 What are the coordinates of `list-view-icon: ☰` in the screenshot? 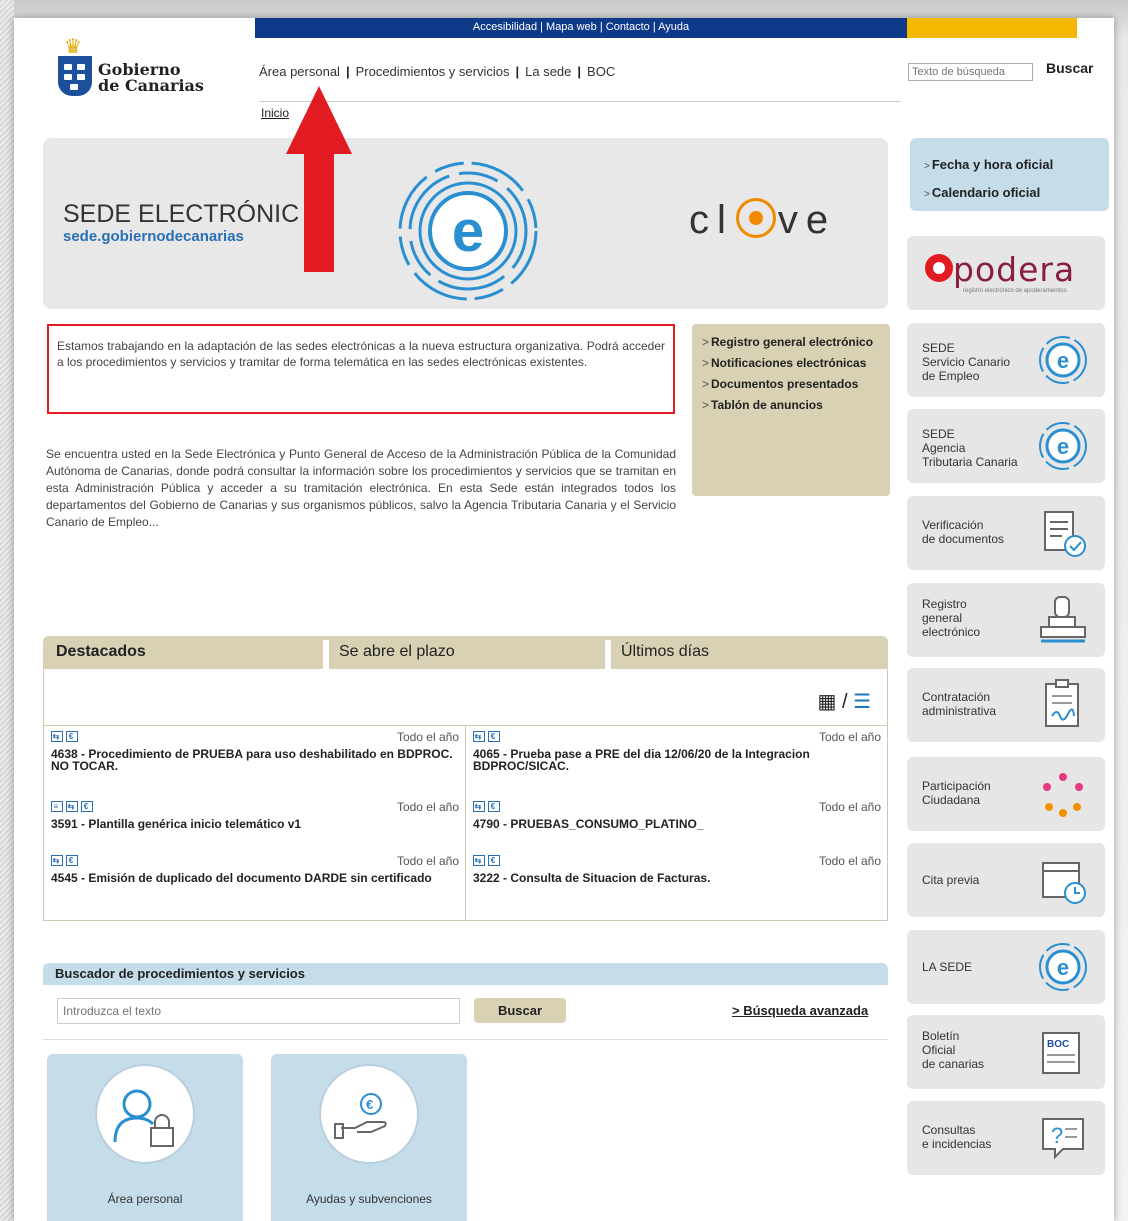 It's located at (862, 702).